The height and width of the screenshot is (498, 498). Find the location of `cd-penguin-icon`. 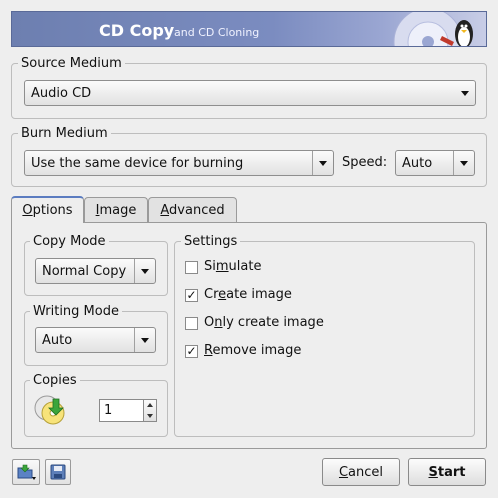

cd-penguin-icon is located at coordinates (433, 29).